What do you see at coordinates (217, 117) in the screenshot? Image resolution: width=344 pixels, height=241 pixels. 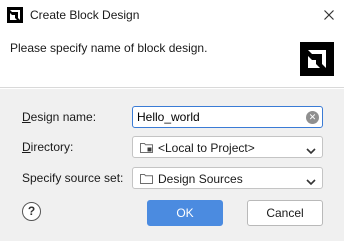 I see `design-name-input` at bounding box center [217, 117].